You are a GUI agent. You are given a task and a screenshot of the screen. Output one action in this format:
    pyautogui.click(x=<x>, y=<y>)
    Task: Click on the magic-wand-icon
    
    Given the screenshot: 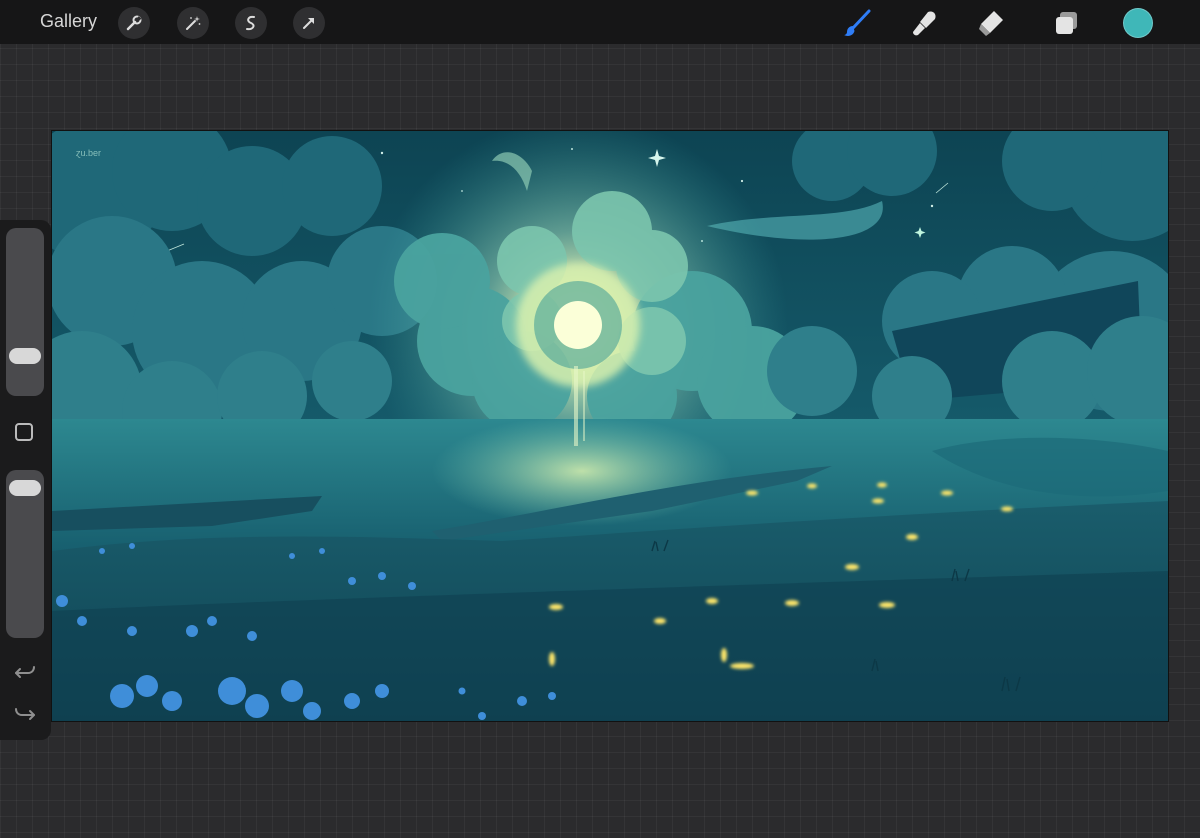 What is the action you would take?
    pyautogui.click(x=193, y=23)
    